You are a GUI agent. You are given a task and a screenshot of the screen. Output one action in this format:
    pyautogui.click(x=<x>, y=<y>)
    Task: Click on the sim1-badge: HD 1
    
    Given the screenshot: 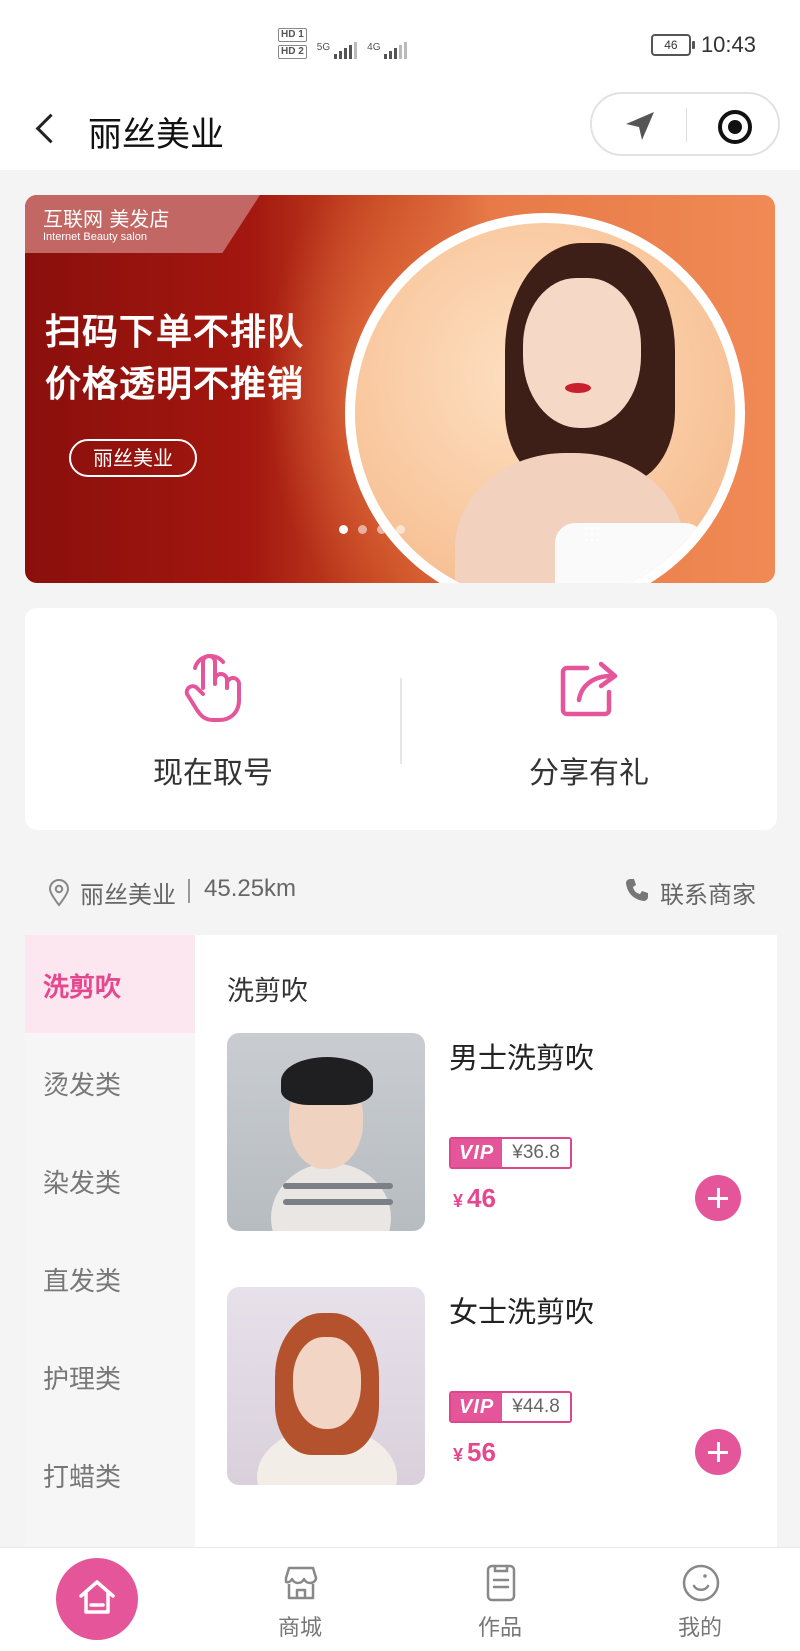 What is the action you would take?
    pyautogui.click(x=292, y=35)
    